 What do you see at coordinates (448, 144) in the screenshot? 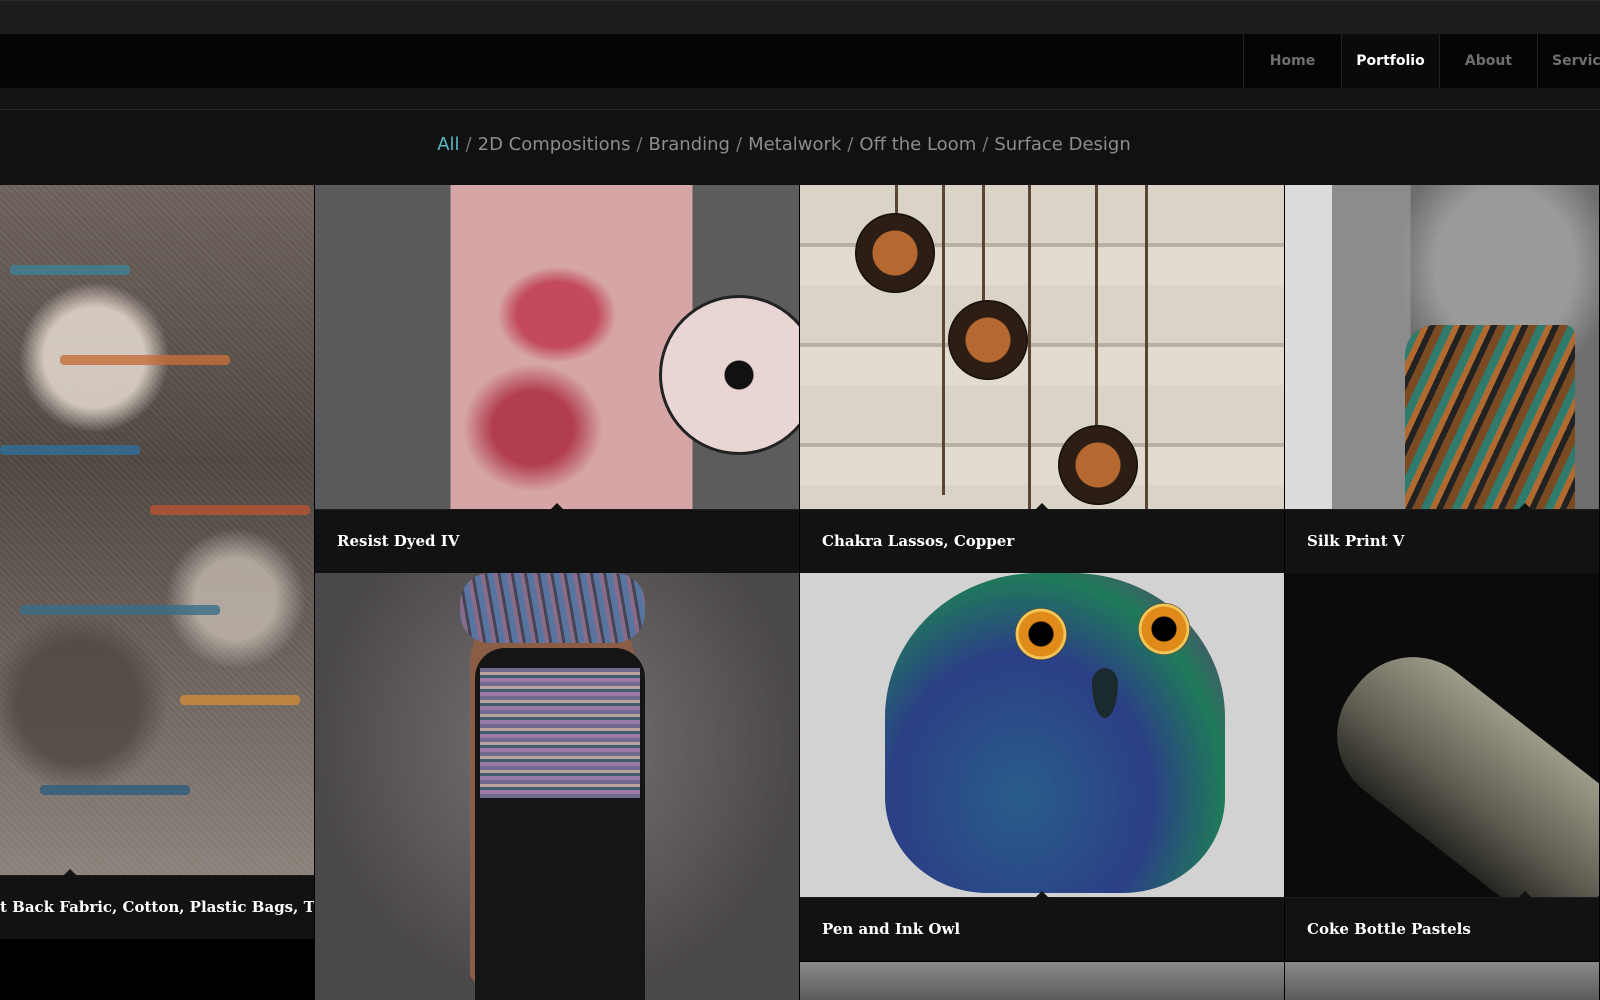
I see `filter-all: All` at bounding box center [448, 144].